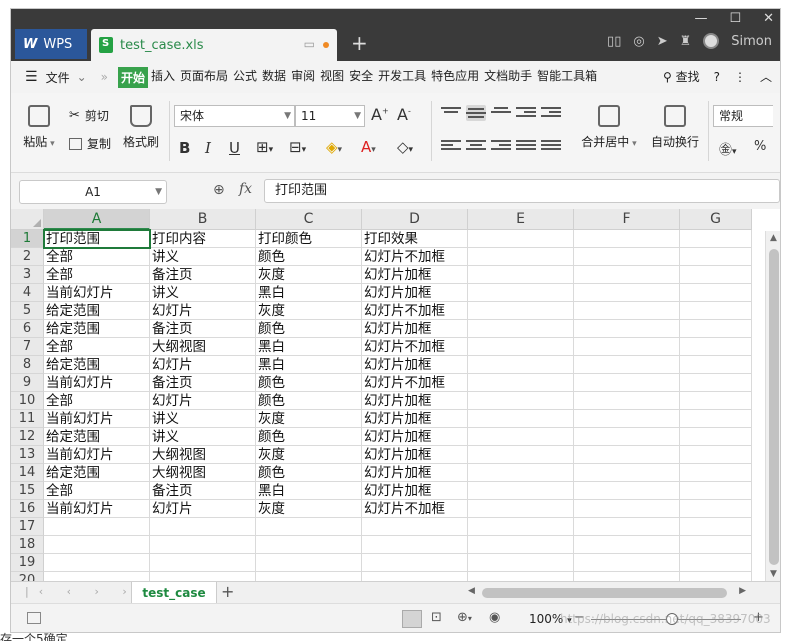 The height and width of the screenshot is (641, 791). What do you see at coordinates (627, 419) in the screenshot?
I see `cell-f11` at bounding box center [627, 419].